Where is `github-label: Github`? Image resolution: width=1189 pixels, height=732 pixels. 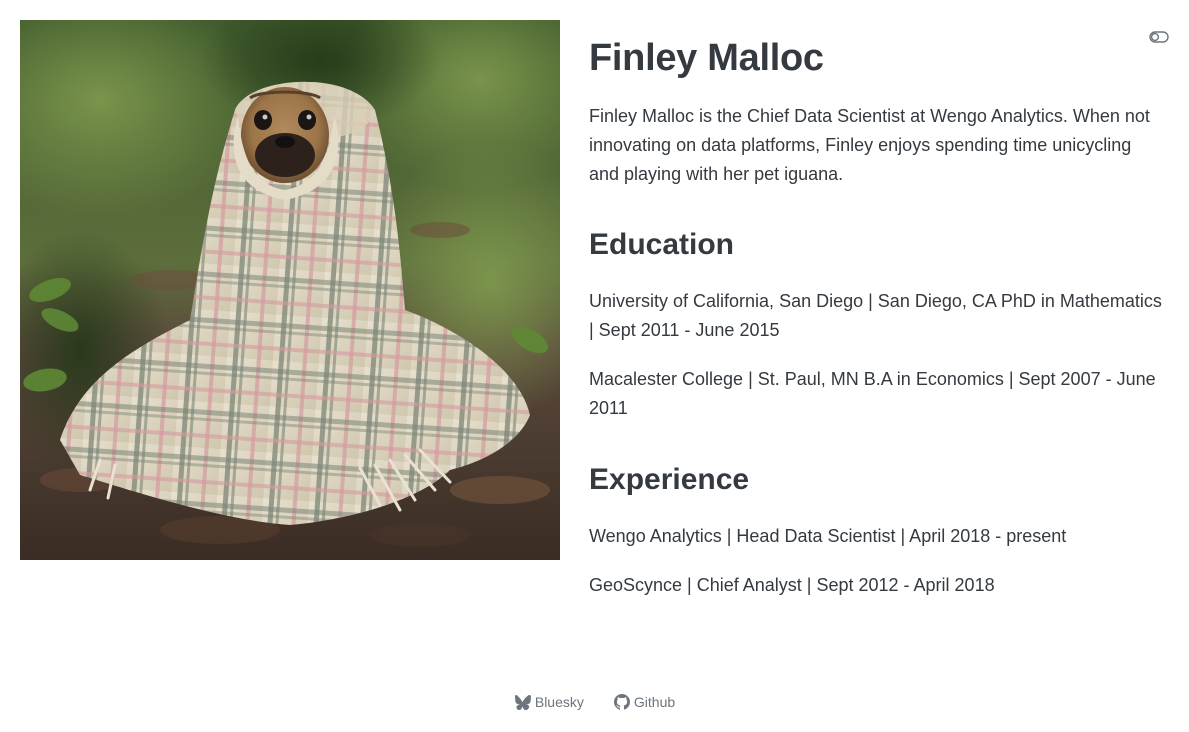
github-label: Github is located at coordinates (654, 702).